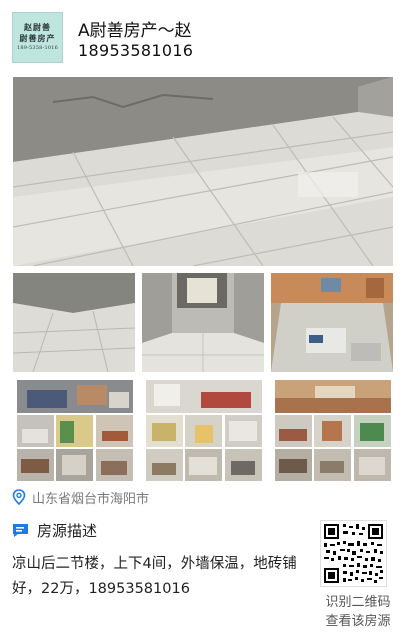  What do you see at coordinates (154, 576) in the screenshot?
I see `description-text: 凉山后二节楼，上下4间，外墙保温，地砖铺好，22万，18953581016` at bounding box center [154, 576].